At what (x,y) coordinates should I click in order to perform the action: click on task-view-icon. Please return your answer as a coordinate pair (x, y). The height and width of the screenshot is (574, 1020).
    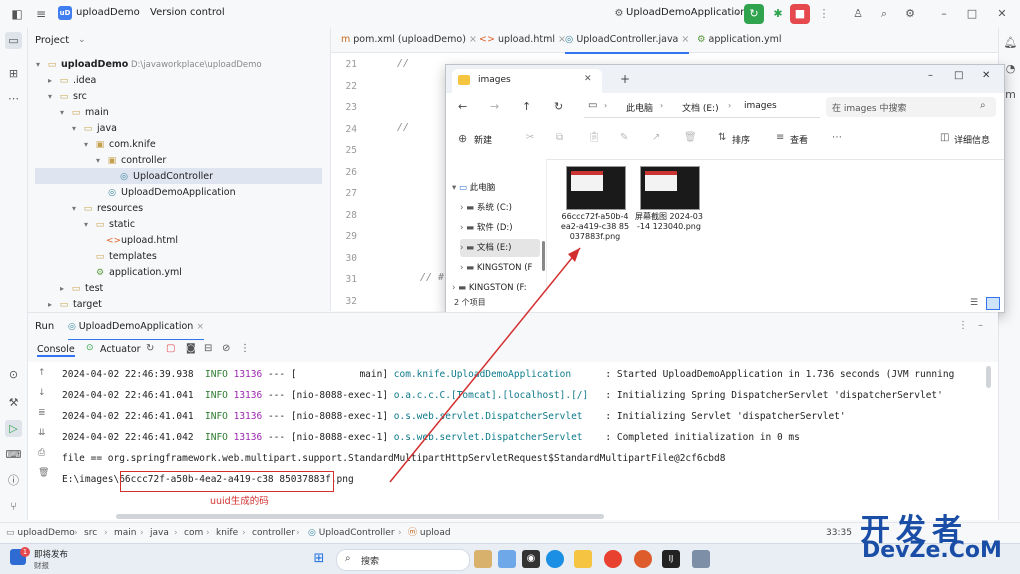
    Looking at the image, I should click on (507, 559).